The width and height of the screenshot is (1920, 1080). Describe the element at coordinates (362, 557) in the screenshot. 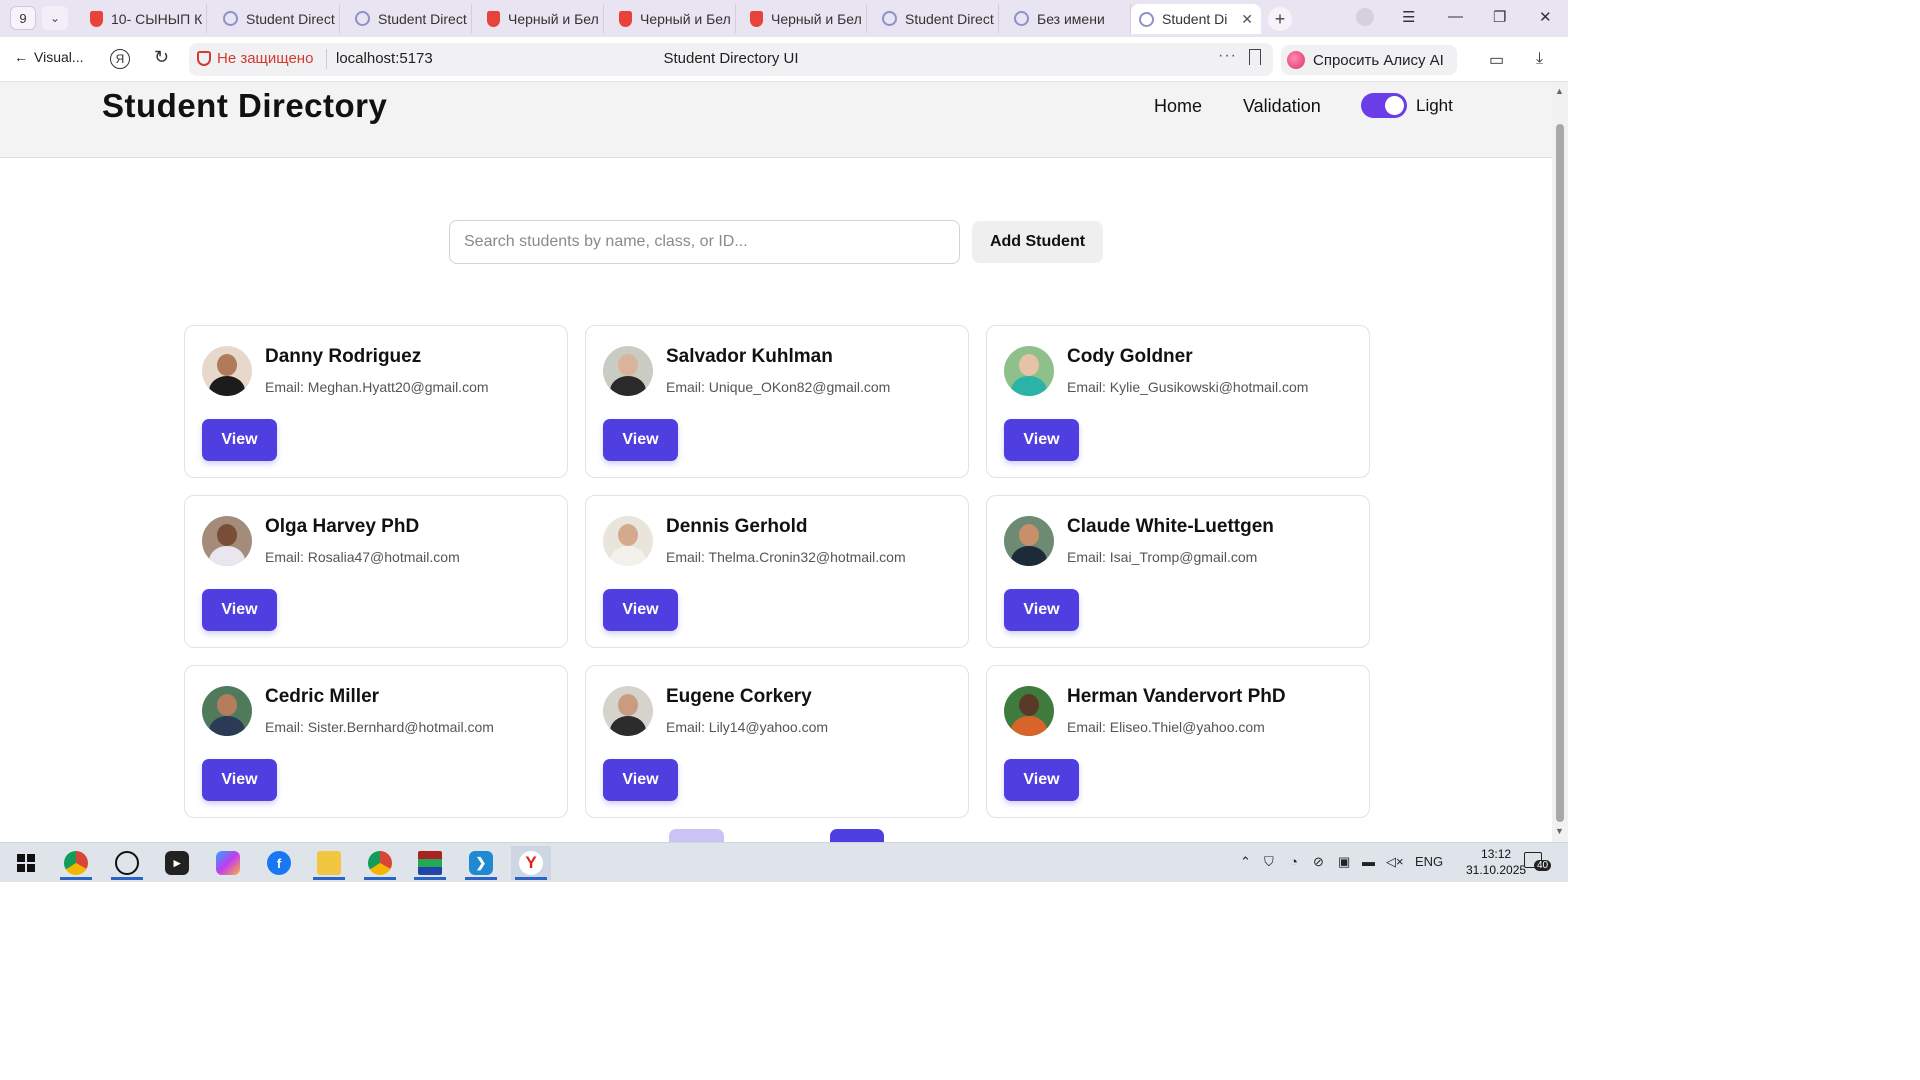

I see `student-email: Email: Rosalia47@hotmail.com` at that location.